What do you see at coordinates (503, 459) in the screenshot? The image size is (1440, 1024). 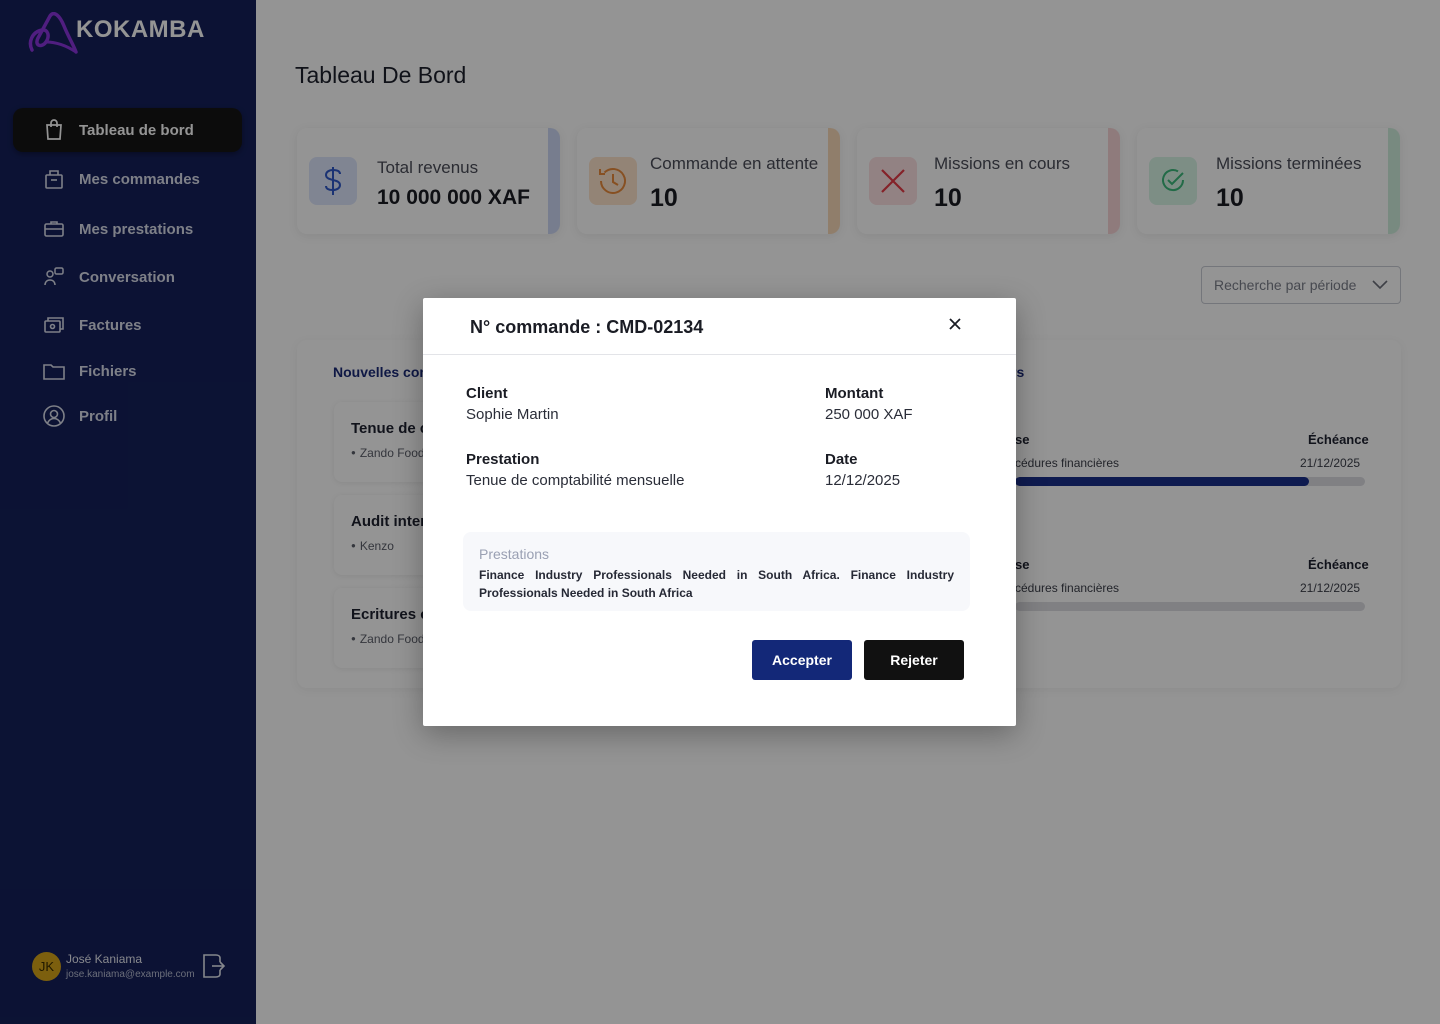 I see `service-label: Prestation` at bounding box center [503, 459].